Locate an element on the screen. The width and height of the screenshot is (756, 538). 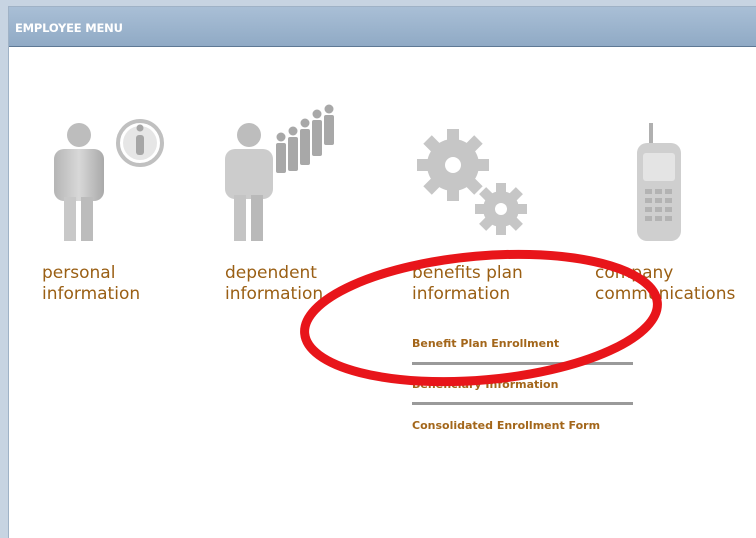
beneficiary-information-link: Beneficiary Information is located at coordinates (485, 384).